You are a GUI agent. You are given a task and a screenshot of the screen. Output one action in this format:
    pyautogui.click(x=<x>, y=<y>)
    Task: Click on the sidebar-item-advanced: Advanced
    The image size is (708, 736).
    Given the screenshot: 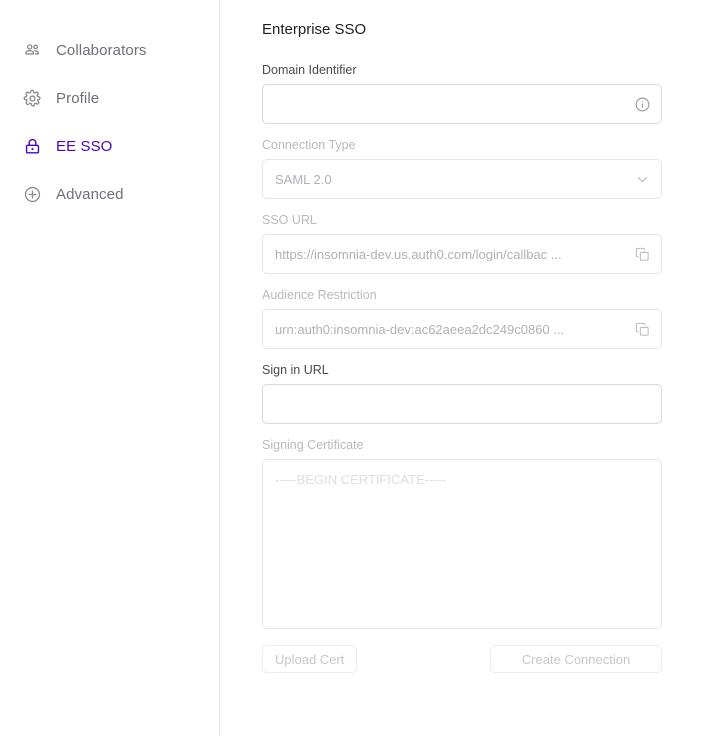 What is the action you would take?
    pyautogui.click(x=109, y=194)
    